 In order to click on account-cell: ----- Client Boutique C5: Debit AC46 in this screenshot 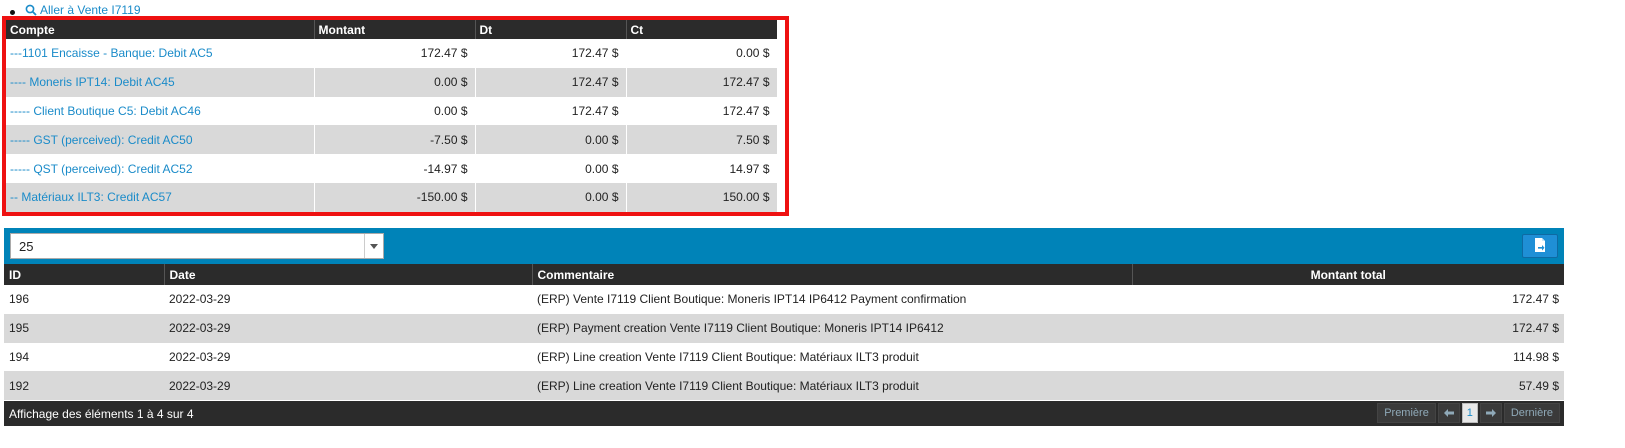, I will do `click(160, 111)`.